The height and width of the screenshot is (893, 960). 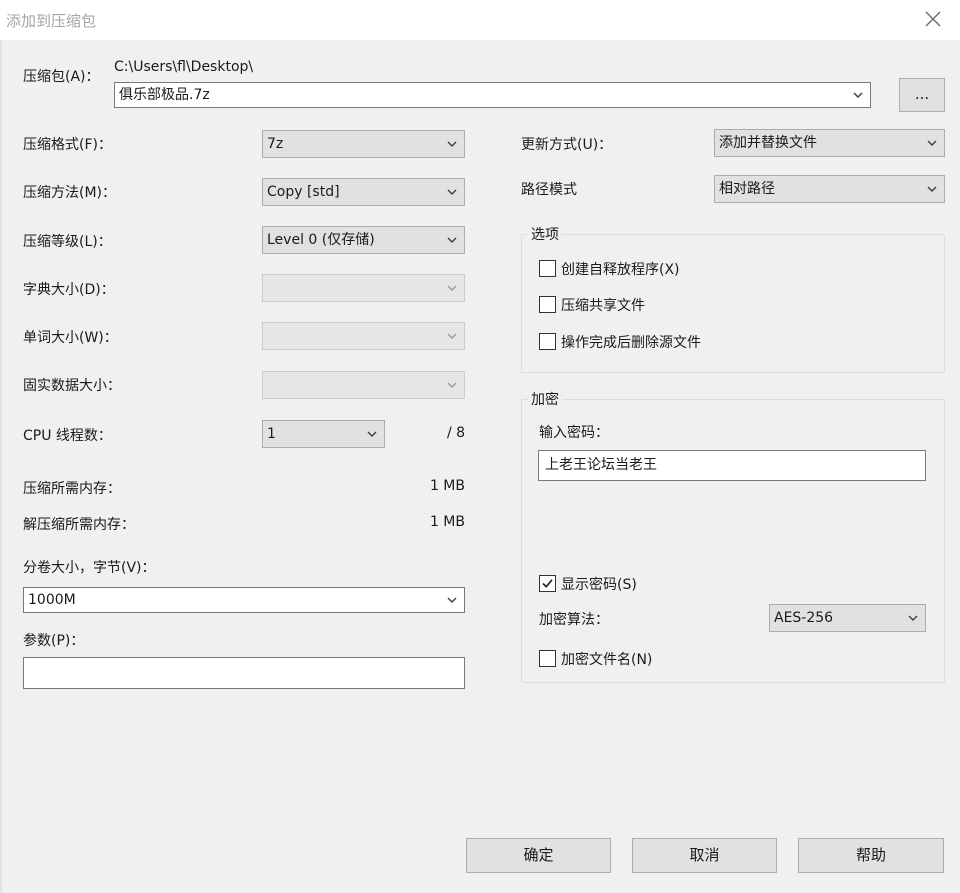 I want to click on archive-filename-combo: 俱乐部极品.7z, so click(x=492, y=95).